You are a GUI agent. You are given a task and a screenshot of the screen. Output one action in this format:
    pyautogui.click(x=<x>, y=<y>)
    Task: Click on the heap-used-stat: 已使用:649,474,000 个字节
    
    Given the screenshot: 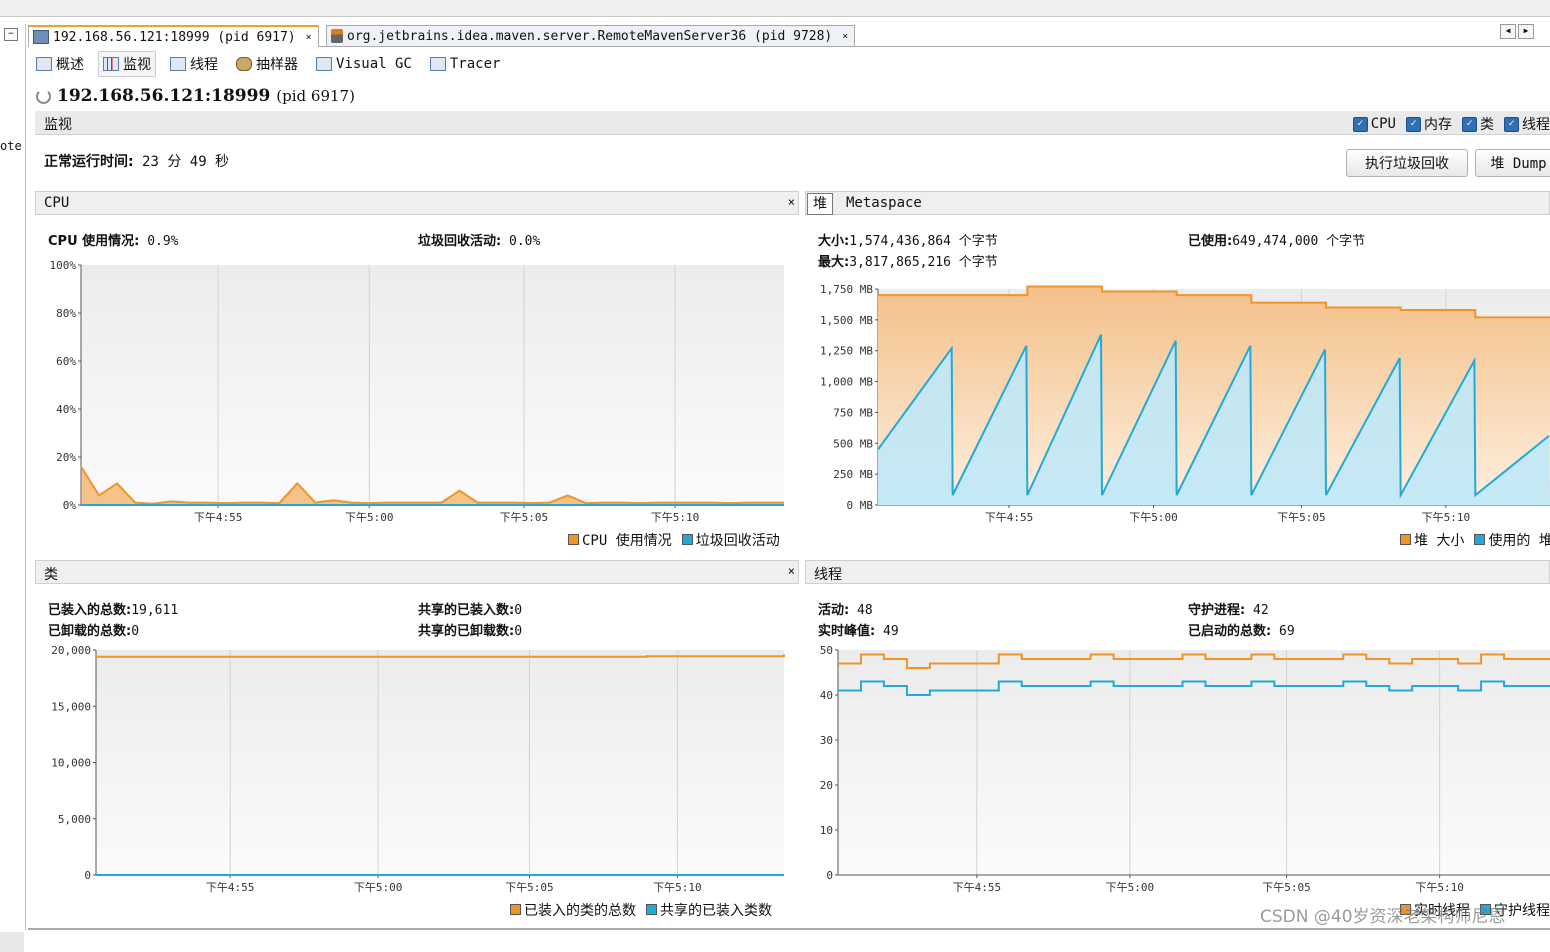 What is the action you would take?
    pyautogui.click(x=1276, y=239)
    